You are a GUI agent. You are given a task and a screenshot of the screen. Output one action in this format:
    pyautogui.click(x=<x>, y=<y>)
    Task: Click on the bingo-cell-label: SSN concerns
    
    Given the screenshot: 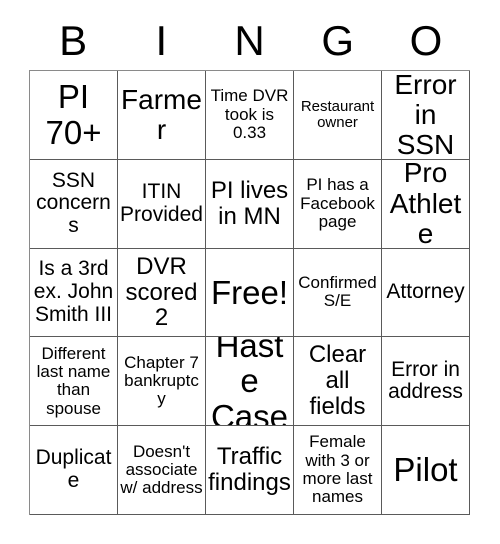 What is the action you would take?
    pyautogui.click(x=73, y=203)
    